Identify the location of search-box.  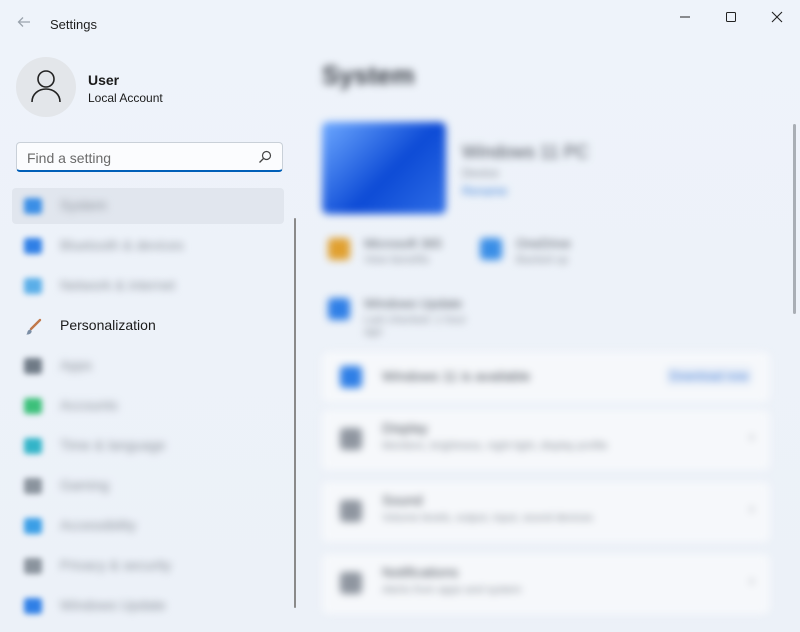
(149, 157).